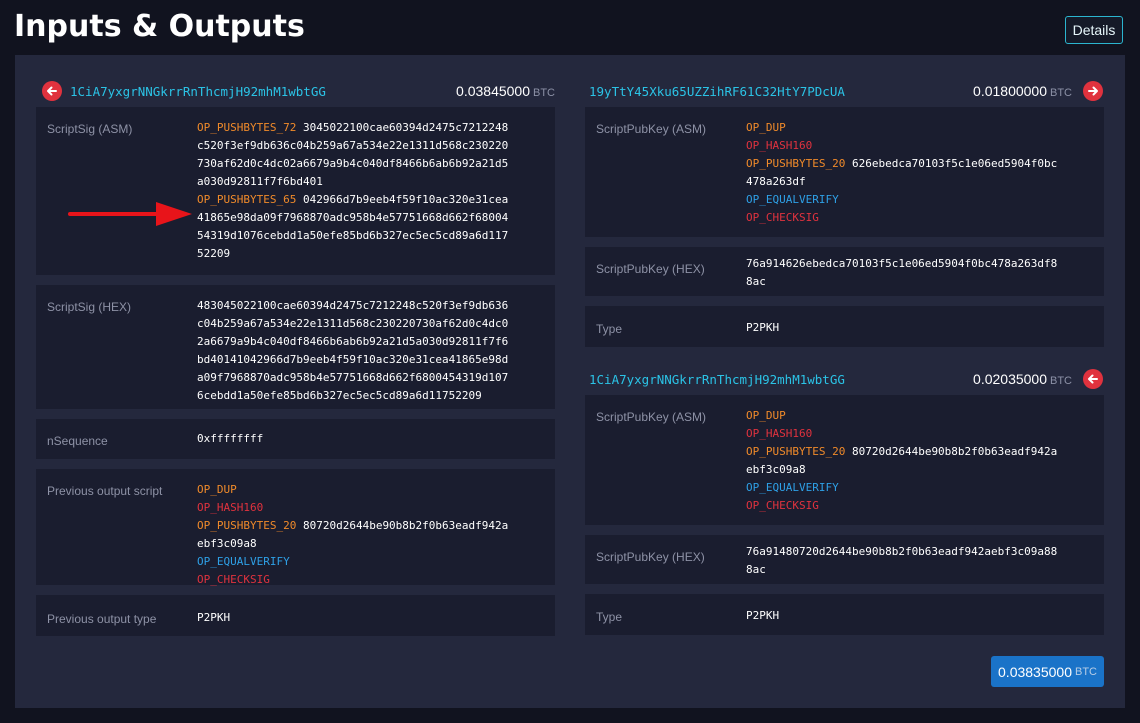 This screenshot has width=1140, height=723. Describe the element at coordinates (505, 91) in the screenshot. I see `input-amount: 0.03845000 BTC` at that location.